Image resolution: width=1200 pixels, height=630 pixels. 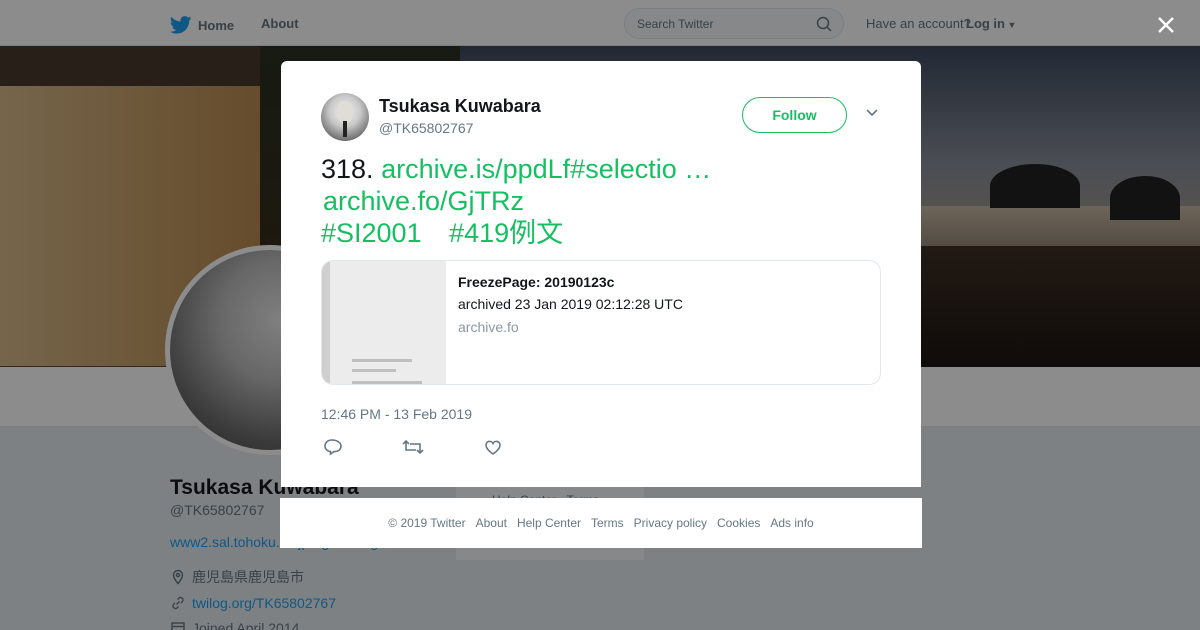 What do you see at coordinates (872, 113) in the screenshot?
I see `chevron-down-icon` at bounding box center [872, 113].